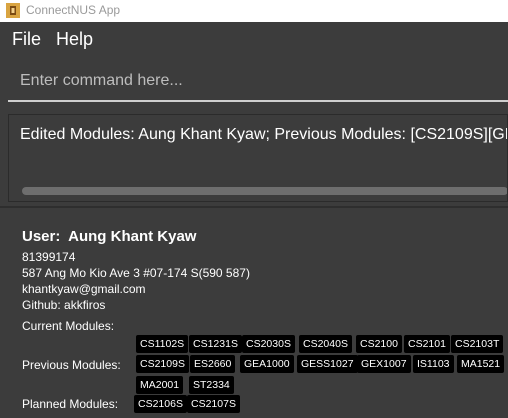 This screenshot has height=418, width=508. Describe the element at coordinates (427, 344) in the screenshot. I see `module-tag: CS2101` at that location.